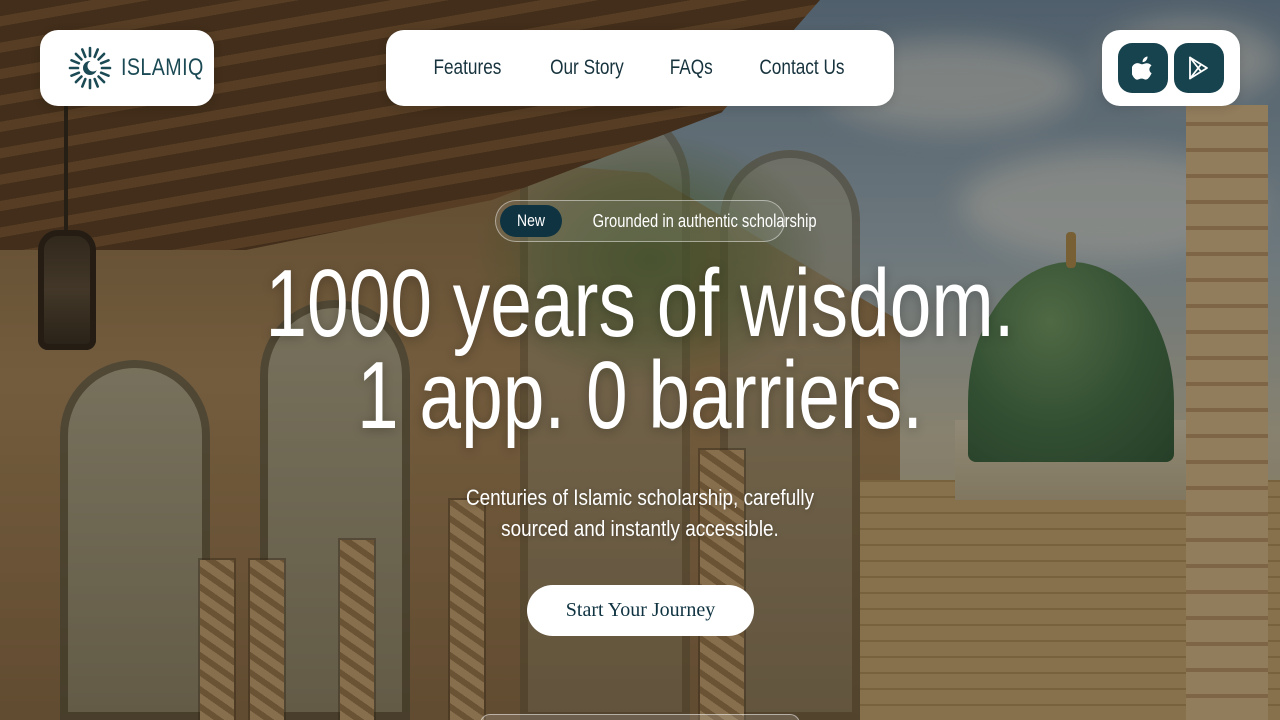  I want to click on next-section-peek, so click(640, 717).